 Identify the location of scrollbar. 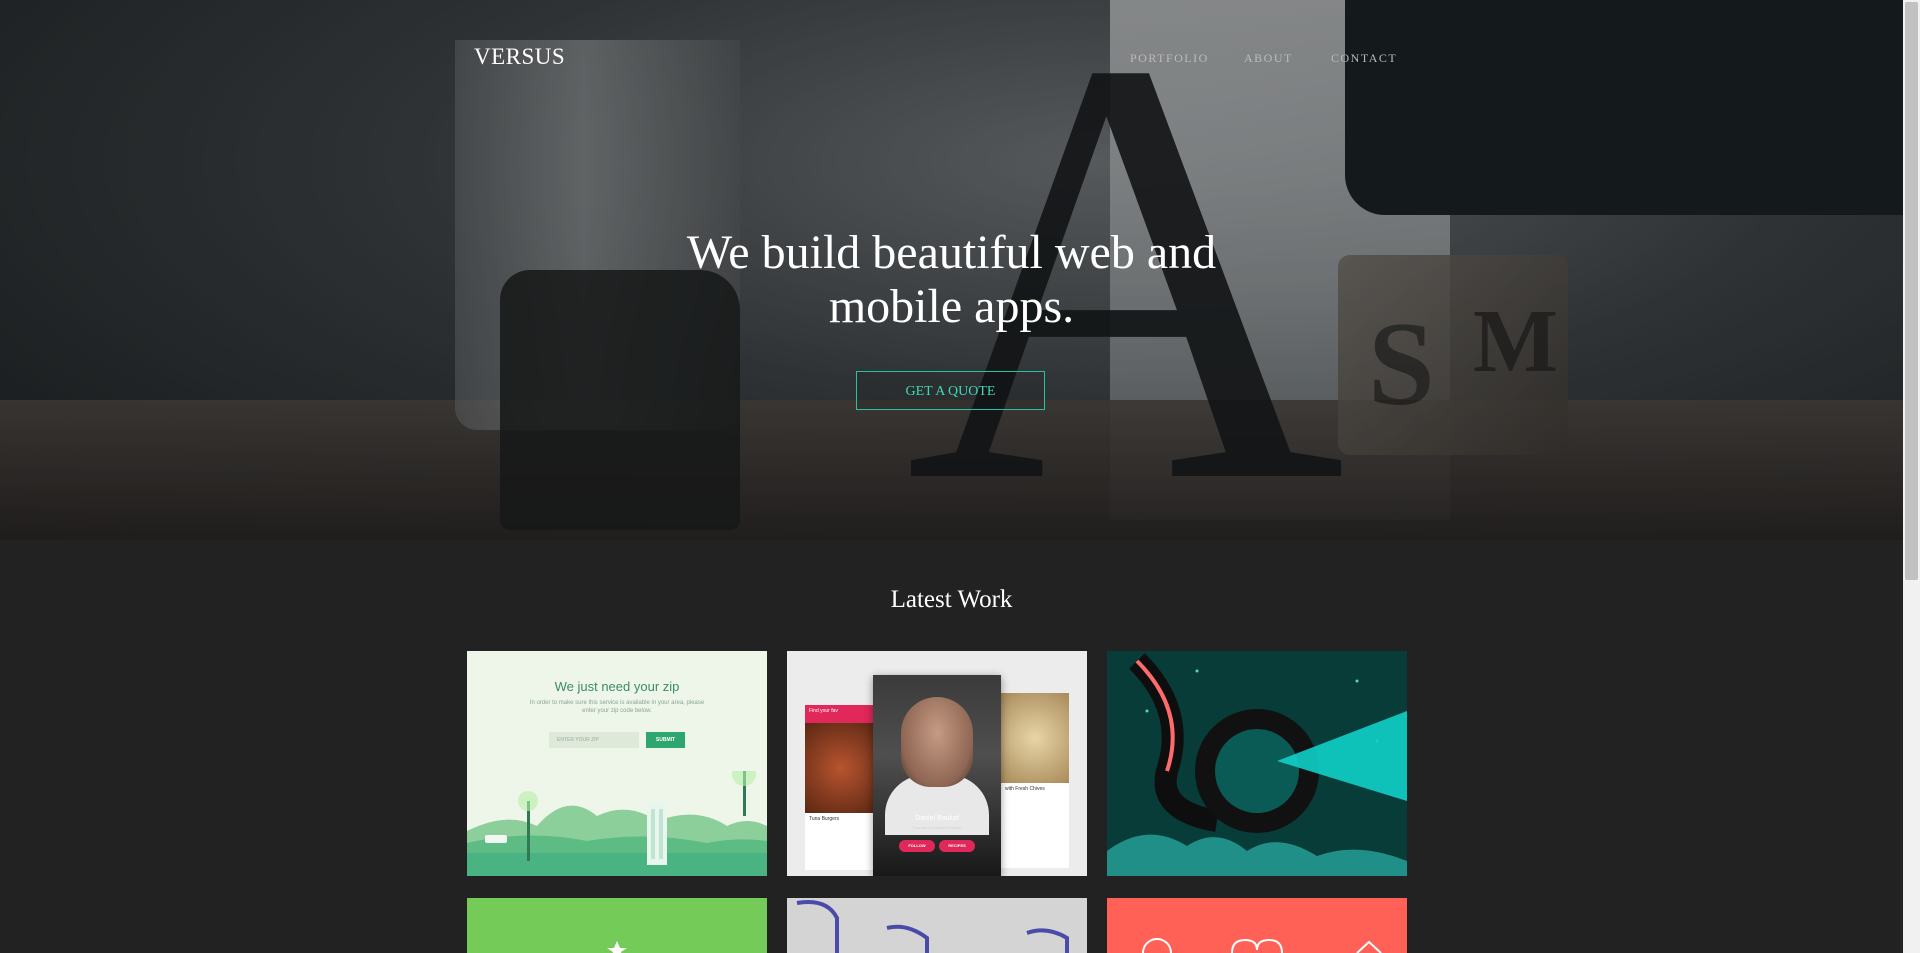
(1911, 476).